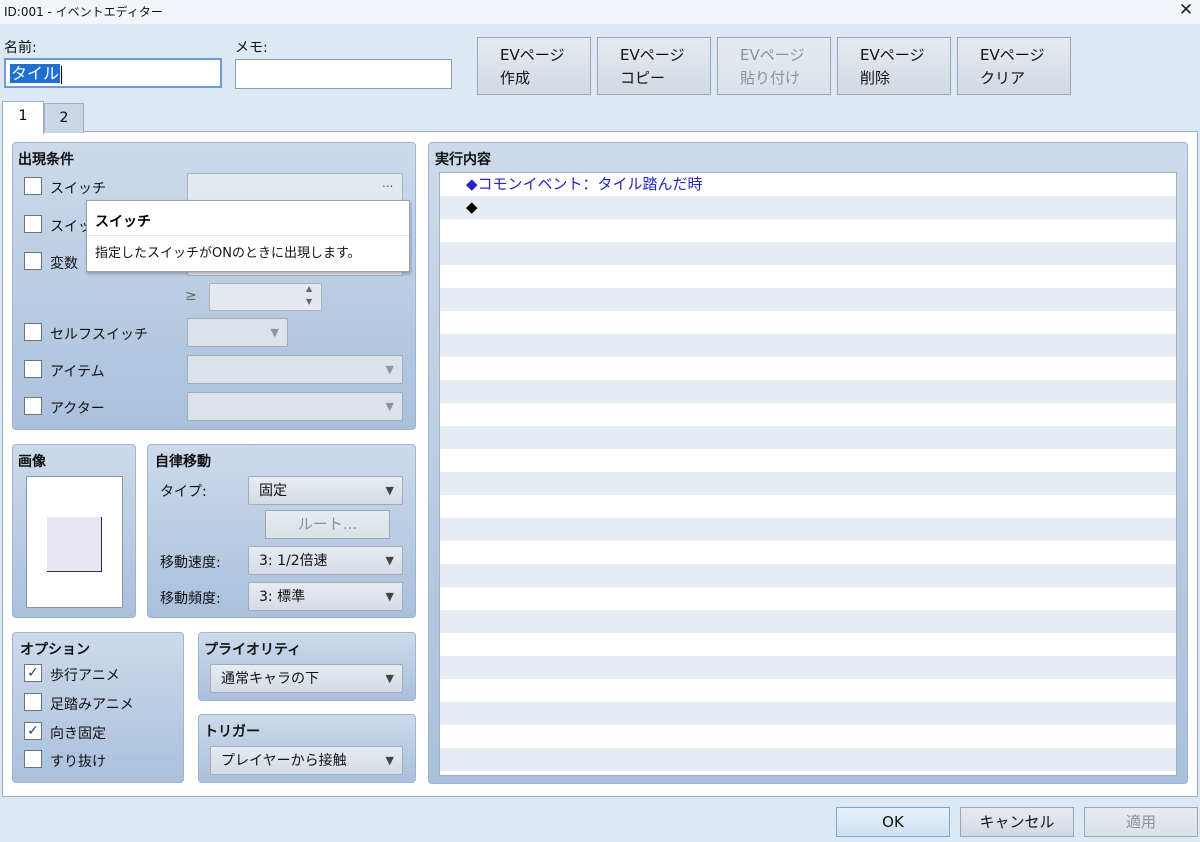 The width and height of the screenshot is (1200, 842). I want to click on ev-page-paste-button: EVページ 貼り付け, so click(774, 66).